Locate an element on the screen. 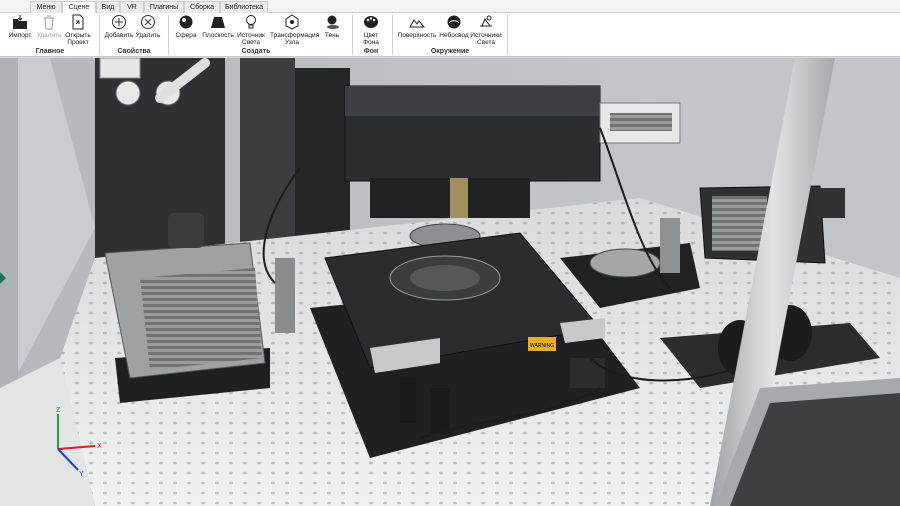  terrain-icon is located at coordinates (417, 23).